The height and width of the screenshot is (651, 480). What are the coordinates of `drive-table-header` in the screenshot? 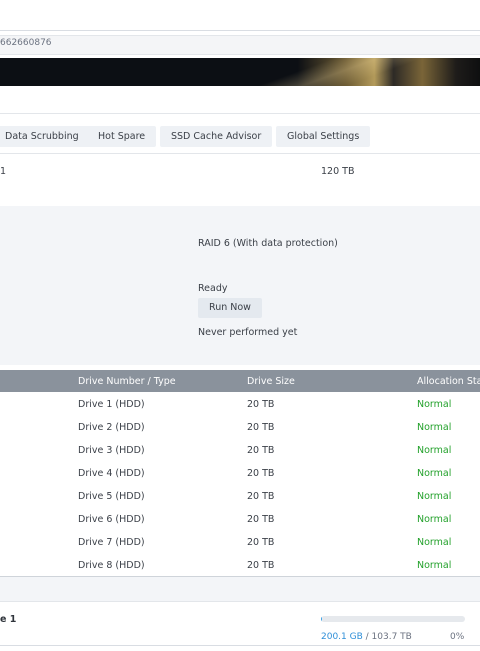 It's located at (240, 381).